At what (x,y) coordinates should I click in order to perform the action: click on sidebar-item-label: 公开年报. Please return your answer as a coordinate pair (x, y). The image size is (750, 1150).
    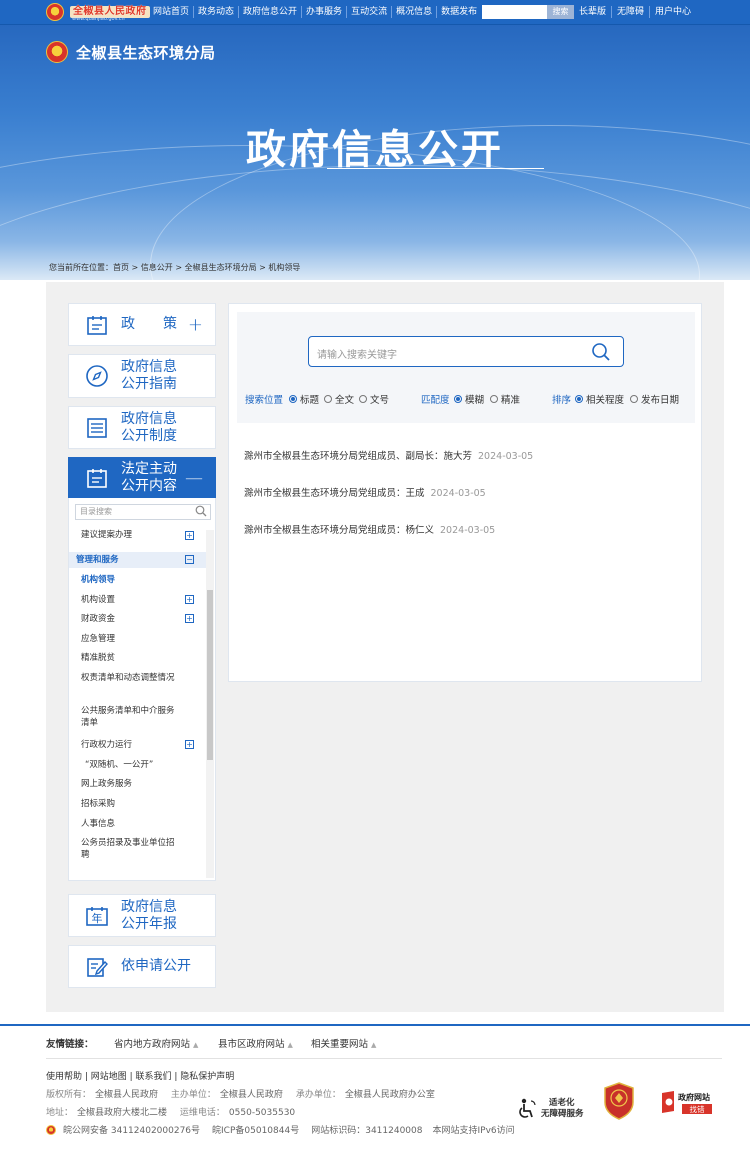
    Looking at the image, I should click on (149, 923).